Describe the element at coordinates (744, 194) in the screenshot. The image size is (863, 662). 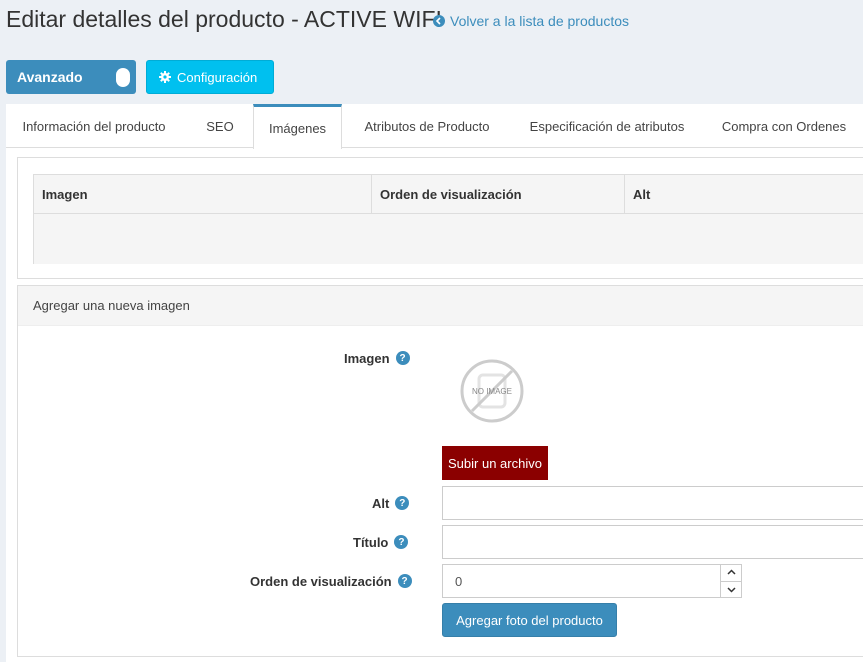
I see `column-header-alt: Alt` at that location.